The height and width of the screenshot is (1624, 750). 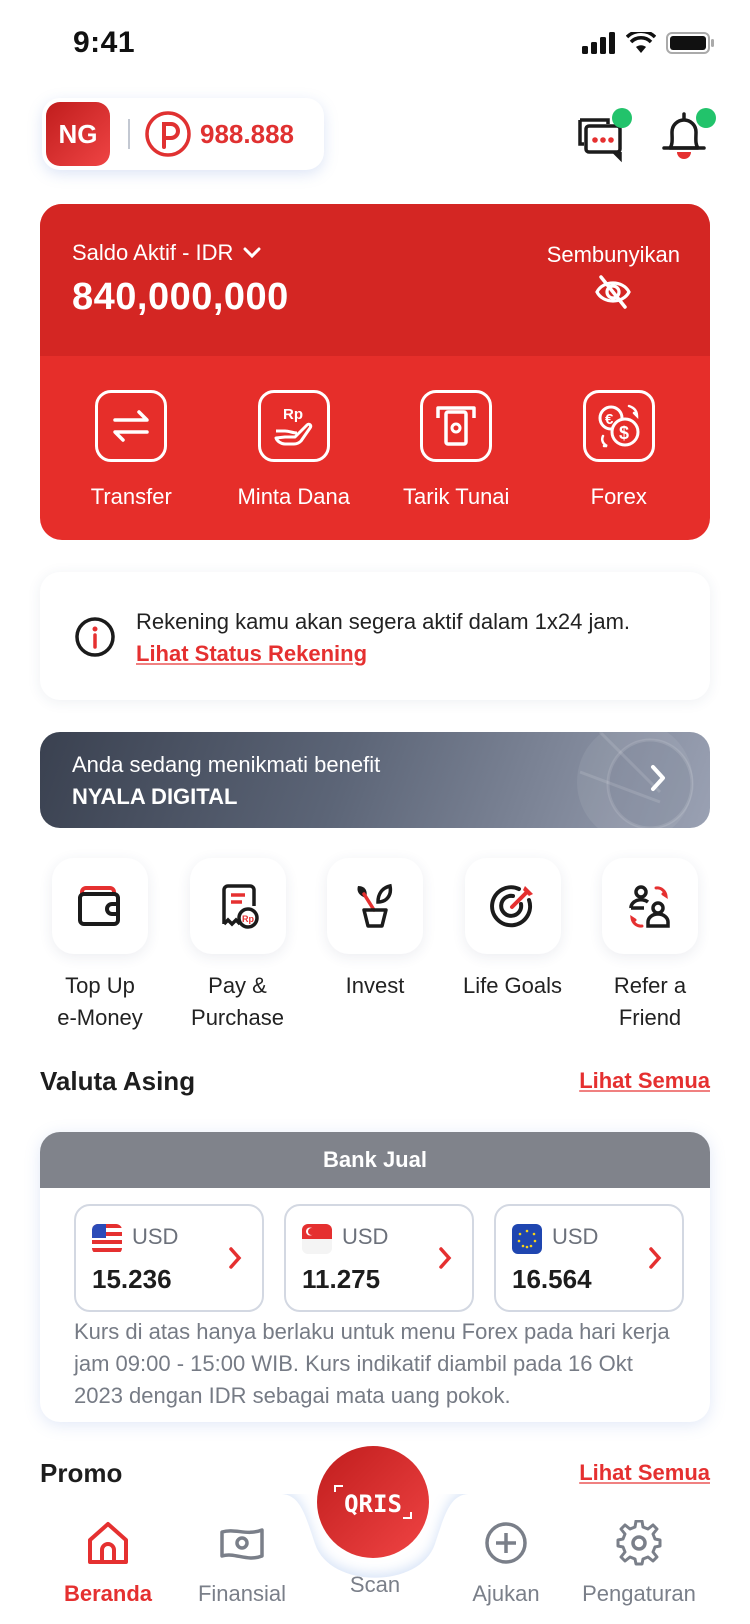 I want to click on nav-home: Beranda, so click(x=108, y=1563).